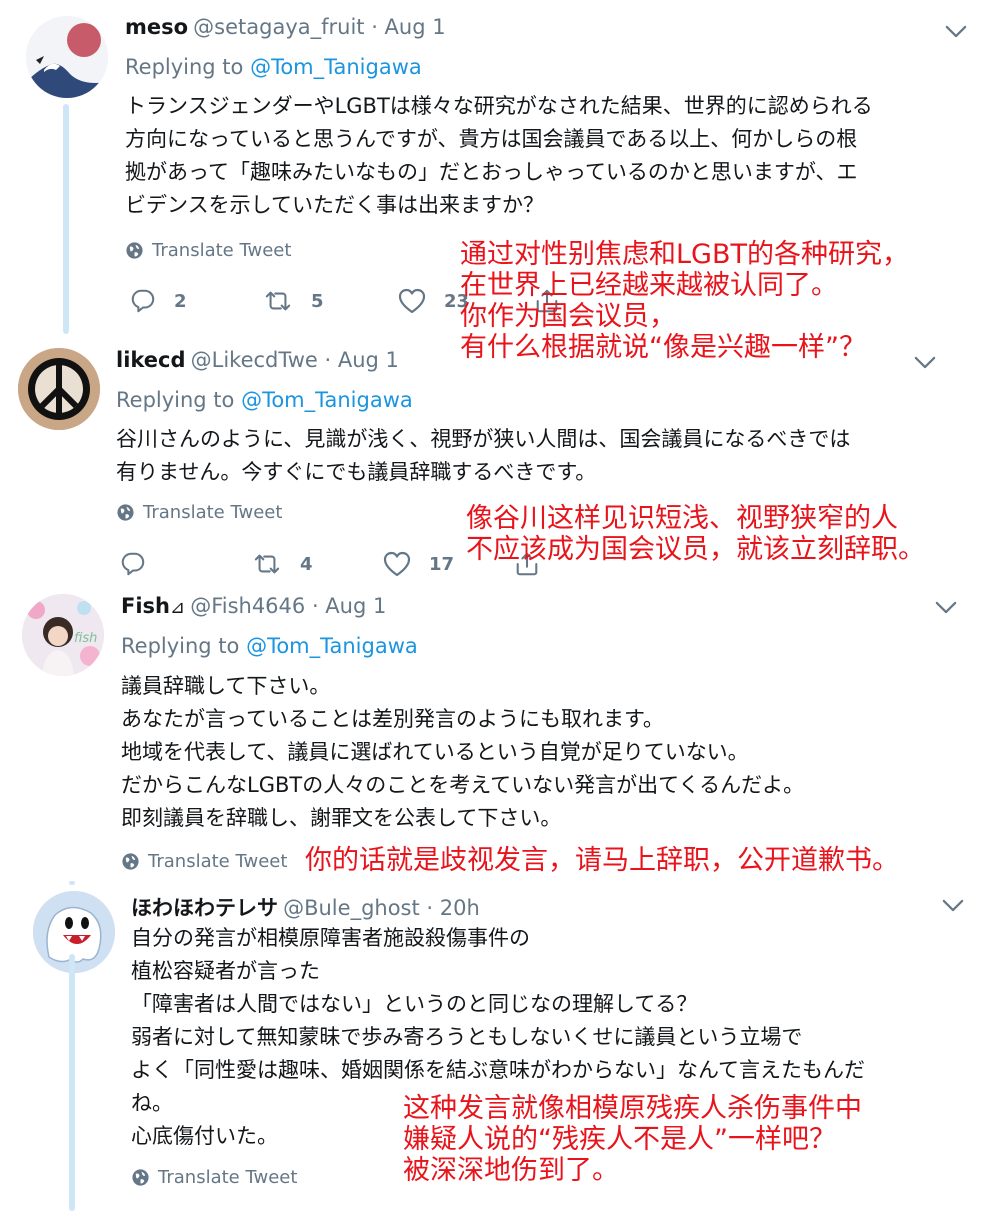 The image size is (1006, 1211). I want to click on tweet-line: よく「同性愛は趣味、婚姻関係を結ぶ意味がわからない」なんて言えたもんだ, so click(498, 1070).